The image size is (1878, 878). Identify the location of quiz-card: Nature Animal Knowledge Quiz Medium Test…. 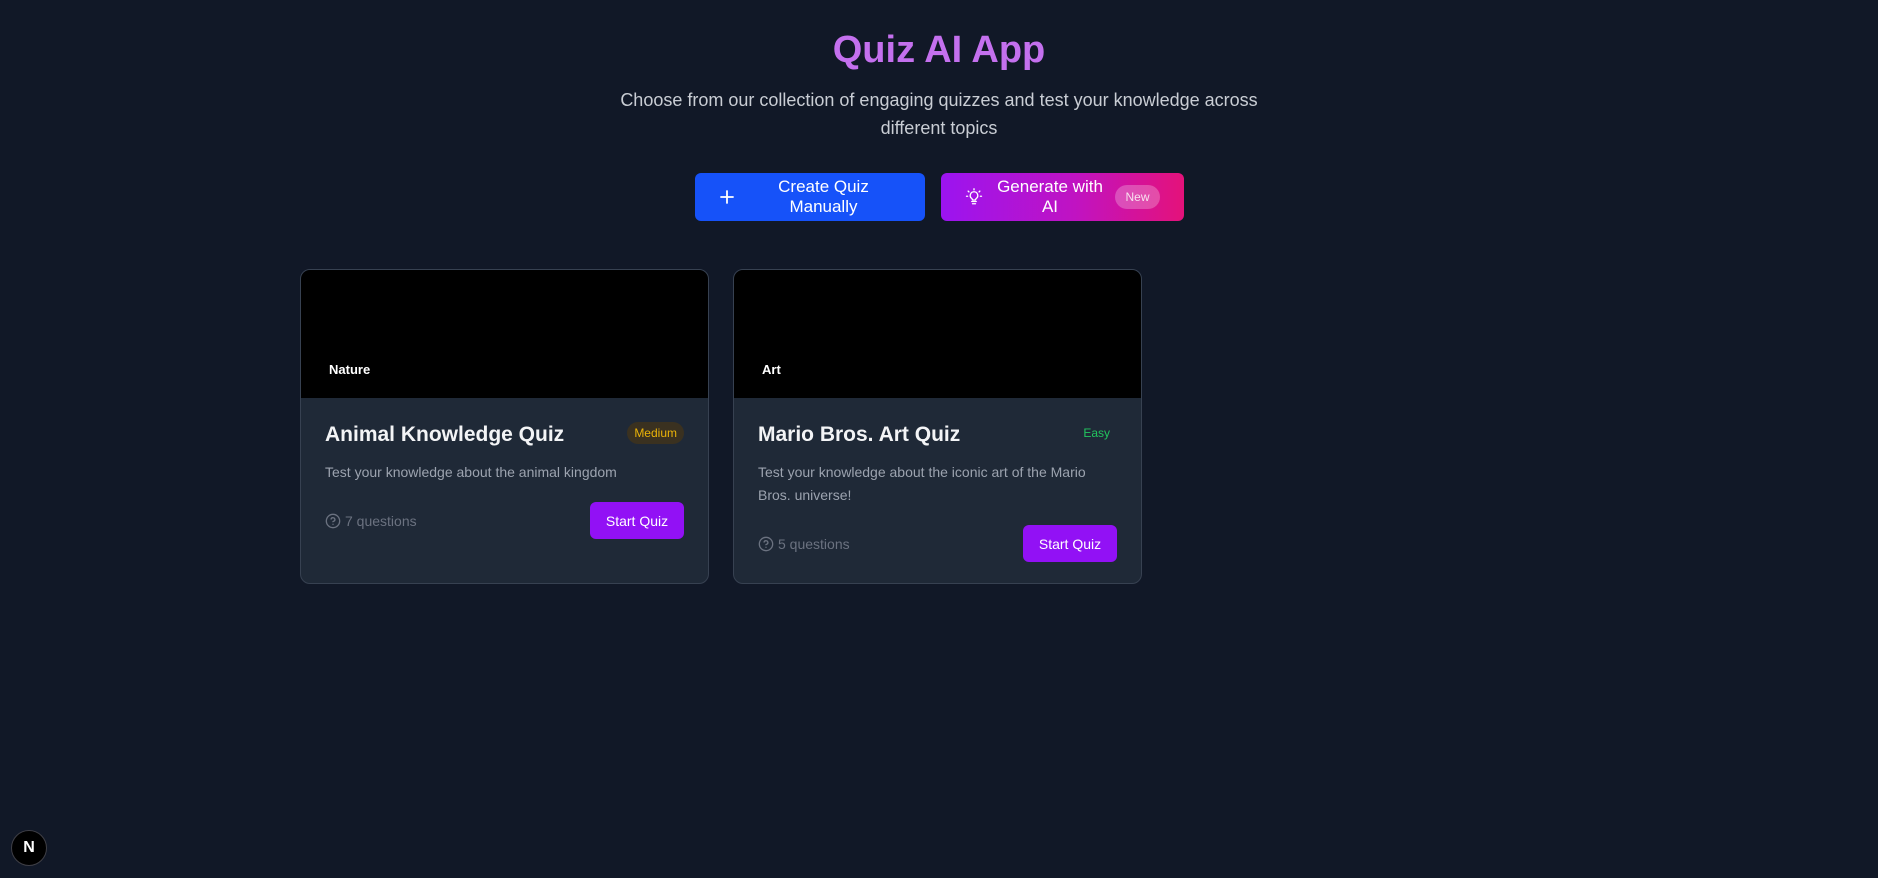
(504, 426).